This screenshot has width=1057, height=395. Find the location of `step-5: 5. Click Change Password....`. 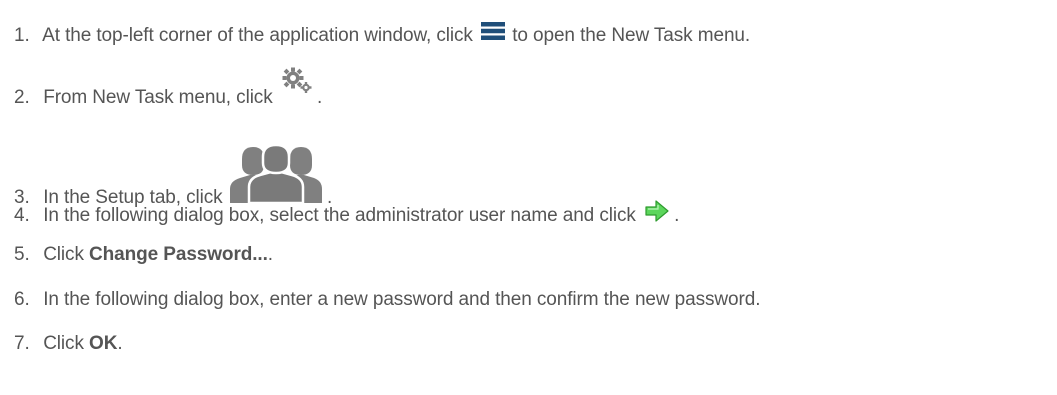

step-5: 5. Click Change Password.... is located at coordinates (143, 255).